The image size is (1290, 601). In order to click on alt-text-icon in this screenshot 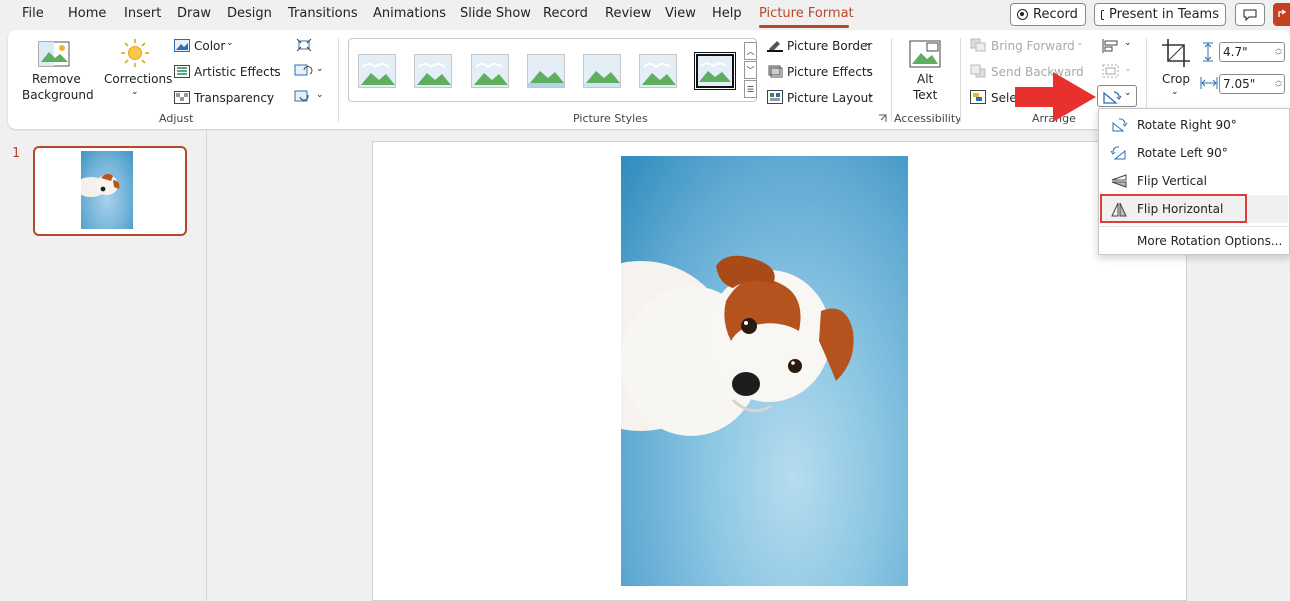, I will do `click(925, 54)`.